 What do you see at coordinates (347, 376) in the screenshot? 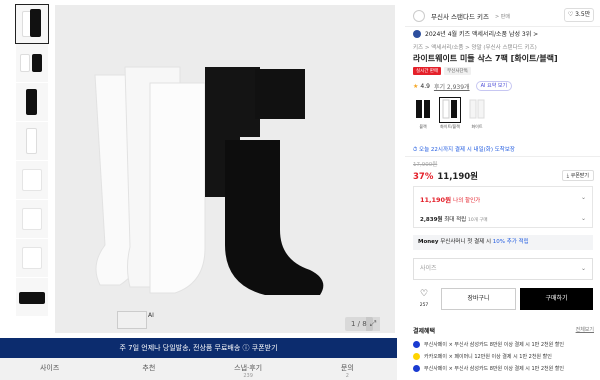
I see `tab-count: 2` at bounding box center [347, 376].